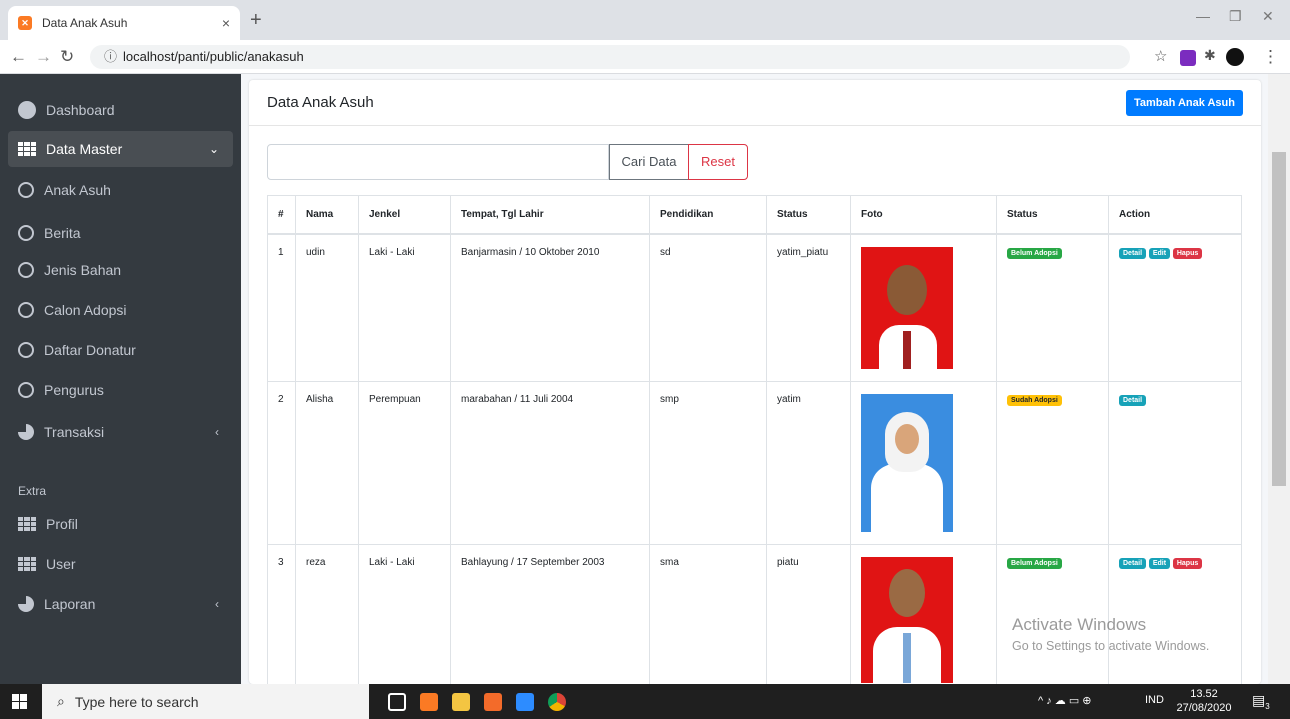 The width and height of the screenshot is (1290, 719). Describe the element at coordinates (1235, 16) in the screenshot. I see `restore-icon: ❐` at that location.